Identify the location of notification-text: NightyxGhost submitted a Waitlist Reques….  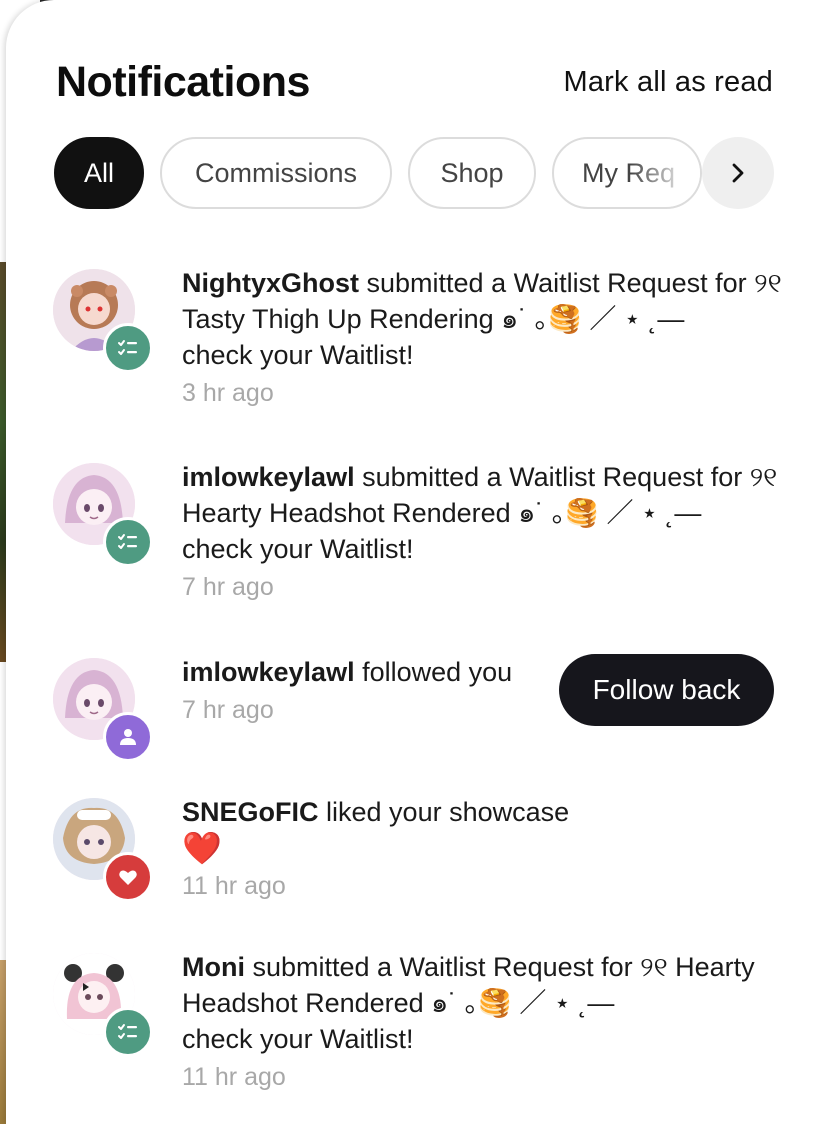
(482, 338).